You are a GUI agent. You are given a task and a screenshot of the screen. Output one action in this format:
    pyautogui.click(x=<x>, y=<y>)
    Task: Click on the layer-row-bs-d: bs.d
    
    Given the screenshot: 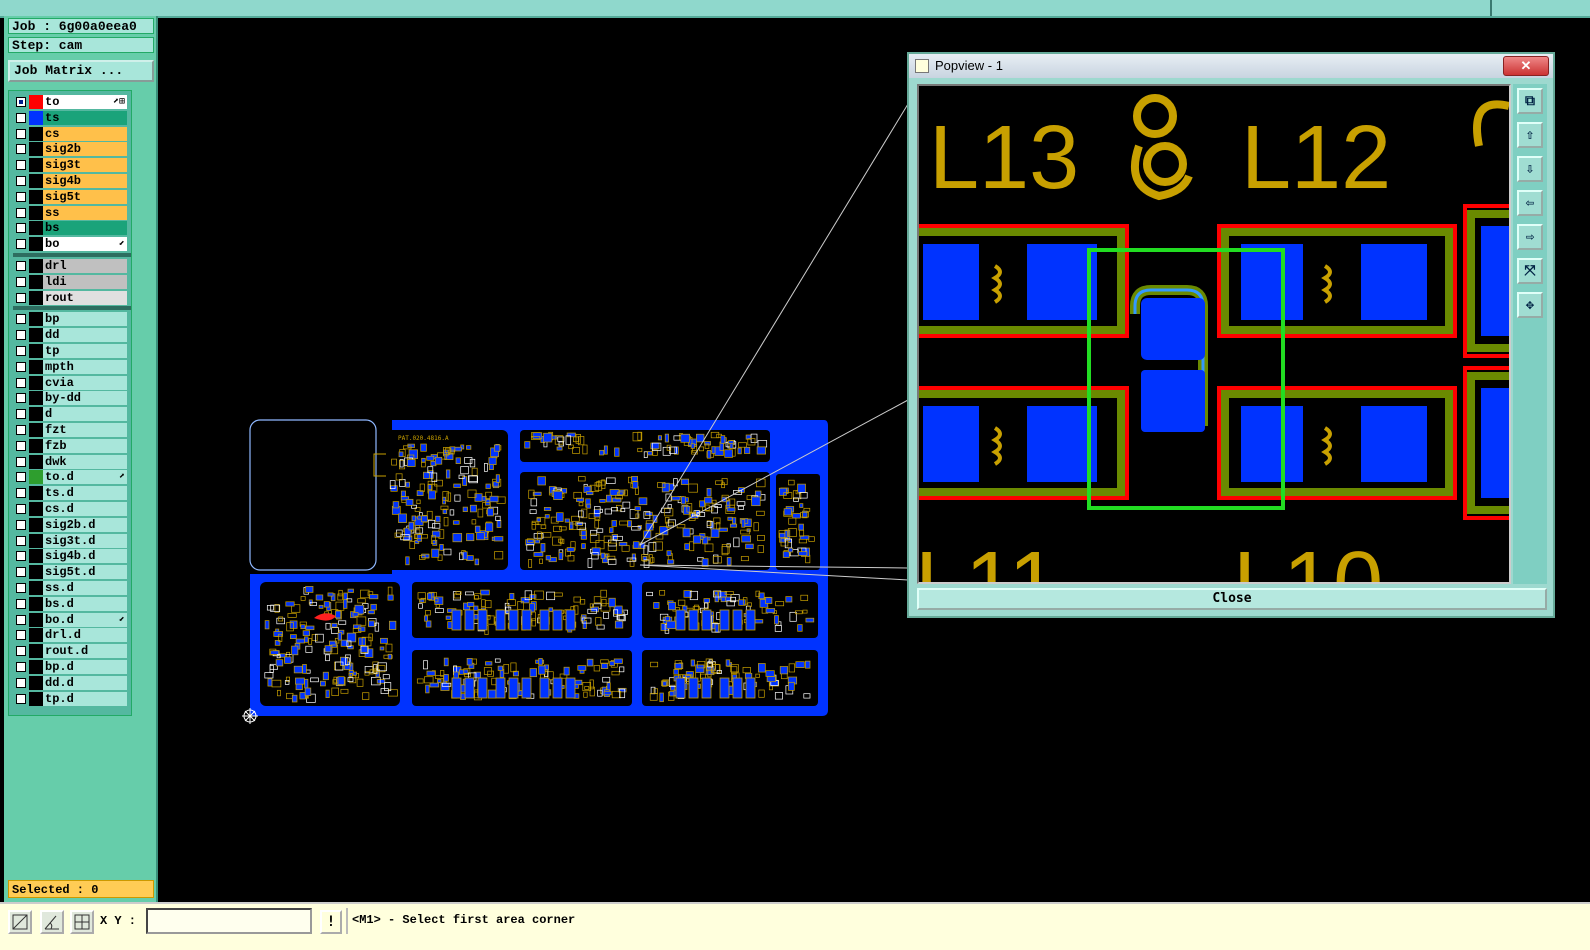 What is the action you would take?
    pyautogui.click(x=72, y=603)
    